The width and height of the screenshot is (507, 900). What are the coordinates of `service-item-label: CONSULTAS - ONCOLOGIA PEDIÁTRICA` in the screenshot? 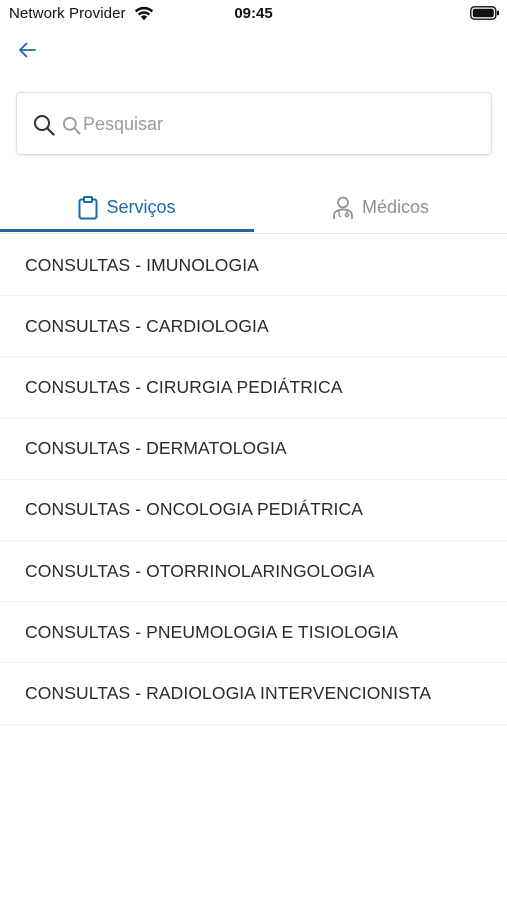 It's located at (194, 509).